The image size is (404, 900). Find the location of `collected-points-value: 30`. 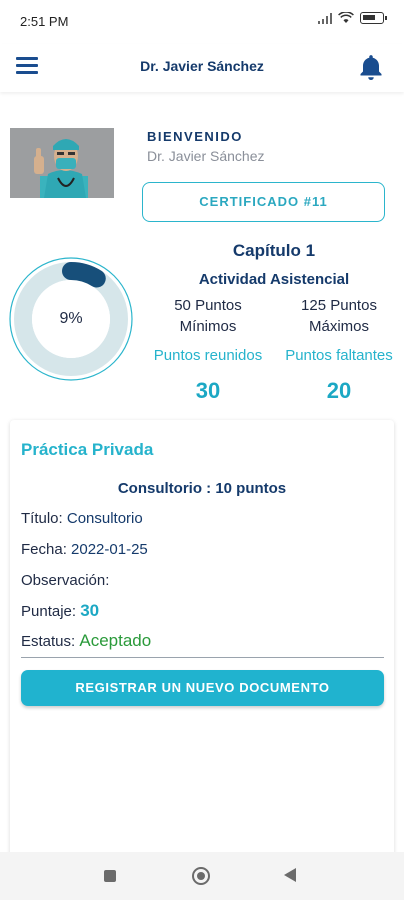

collected-points-value: 30 is located at coordinates (208, 390).